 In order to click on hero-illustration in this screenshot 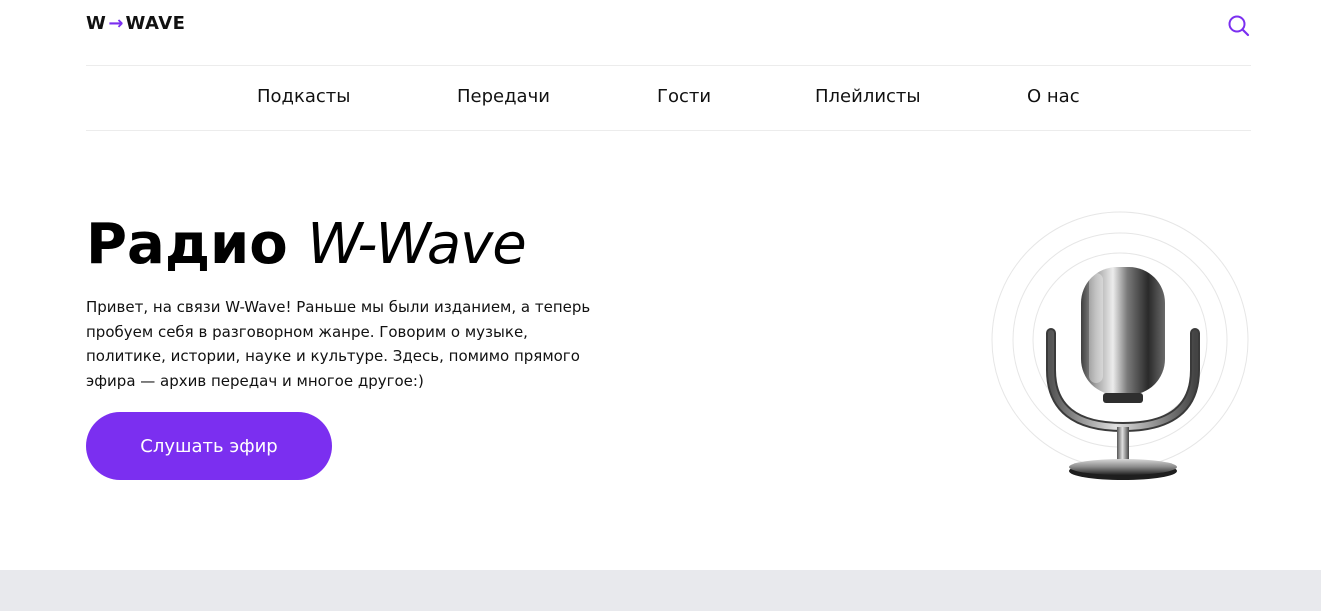, I will do `click(1120, 347)`.